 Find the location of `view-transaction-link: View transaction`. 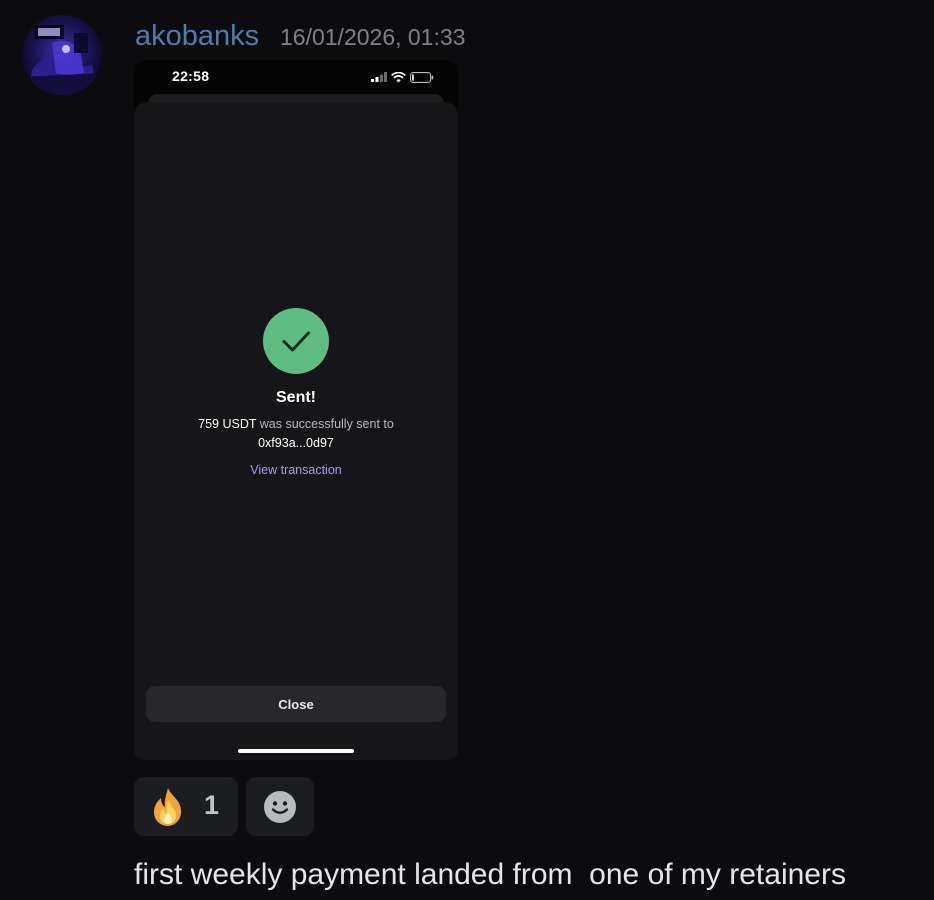

view-transaction-link: View transaction is located at coordinates (296, 470).